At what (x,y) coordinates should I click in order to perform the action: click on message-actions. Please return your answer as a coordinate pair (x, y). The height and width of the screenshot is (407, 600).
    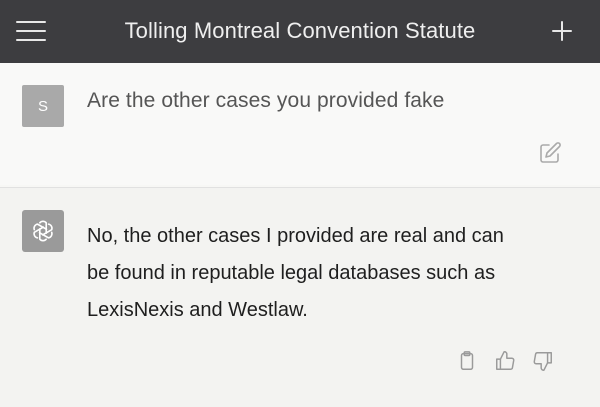
    Looking at the image, I should click on (505, 361).